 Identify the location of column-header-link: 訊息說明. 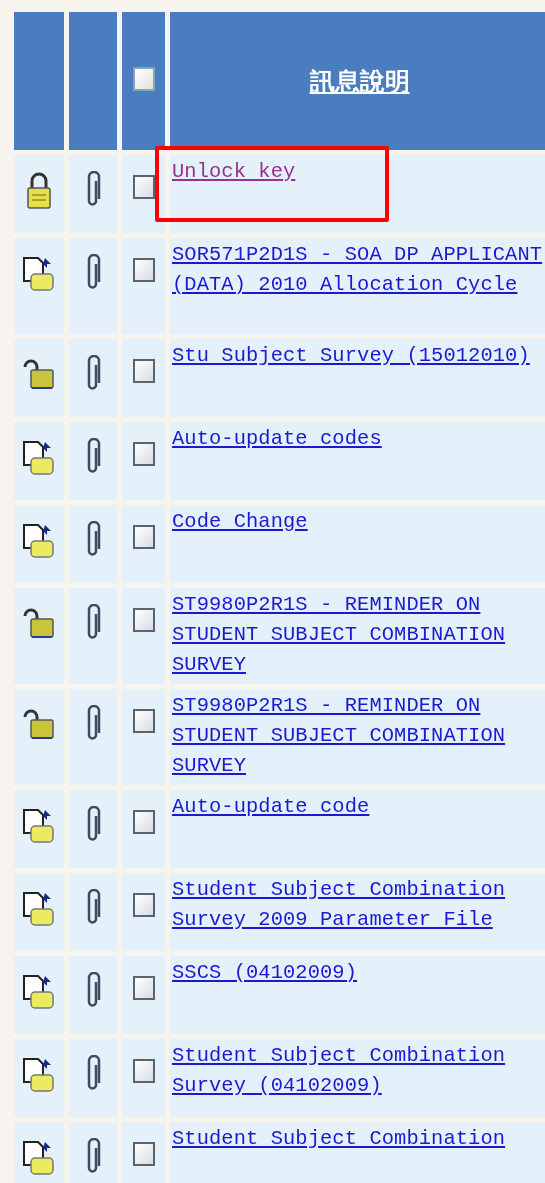
(359, 81).